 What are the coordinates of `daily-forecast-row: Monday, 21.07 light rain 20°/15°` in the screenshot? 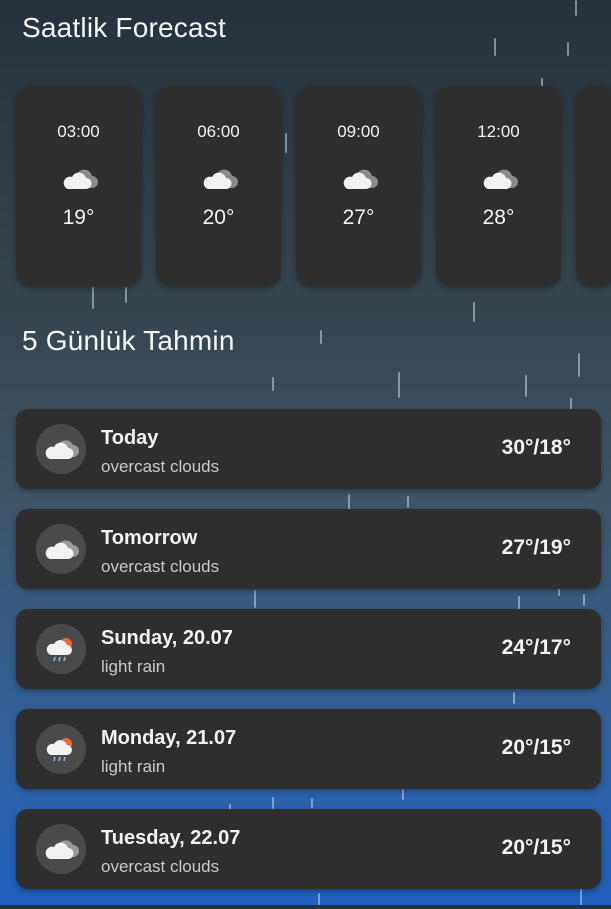 It's located at (308, 749).